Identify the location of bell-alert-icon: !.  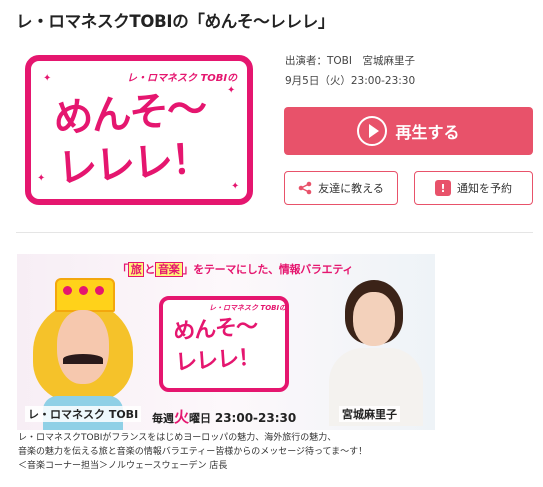
(443, 188).